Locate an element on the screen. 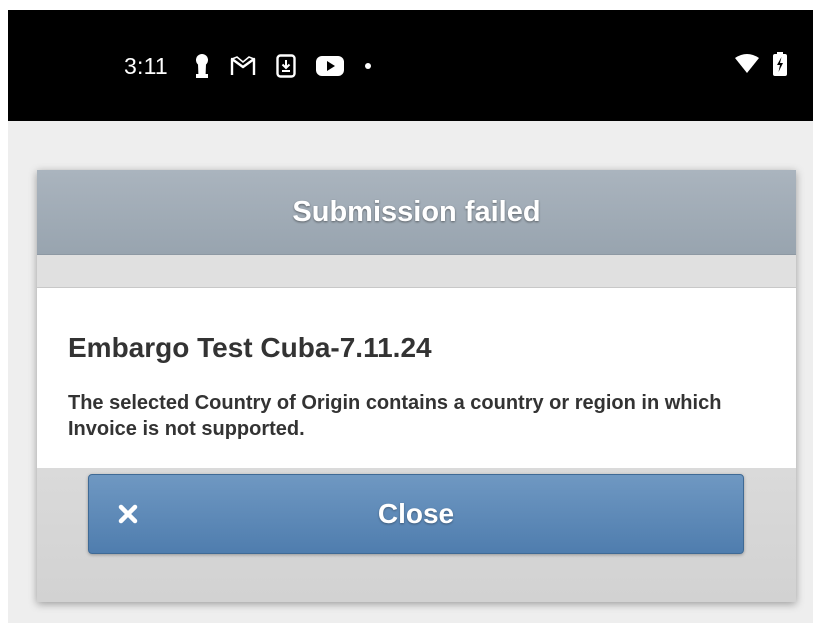 The height and width of the screenshot is (623, 813). close-label: Close is located at coordinates (416, 513).